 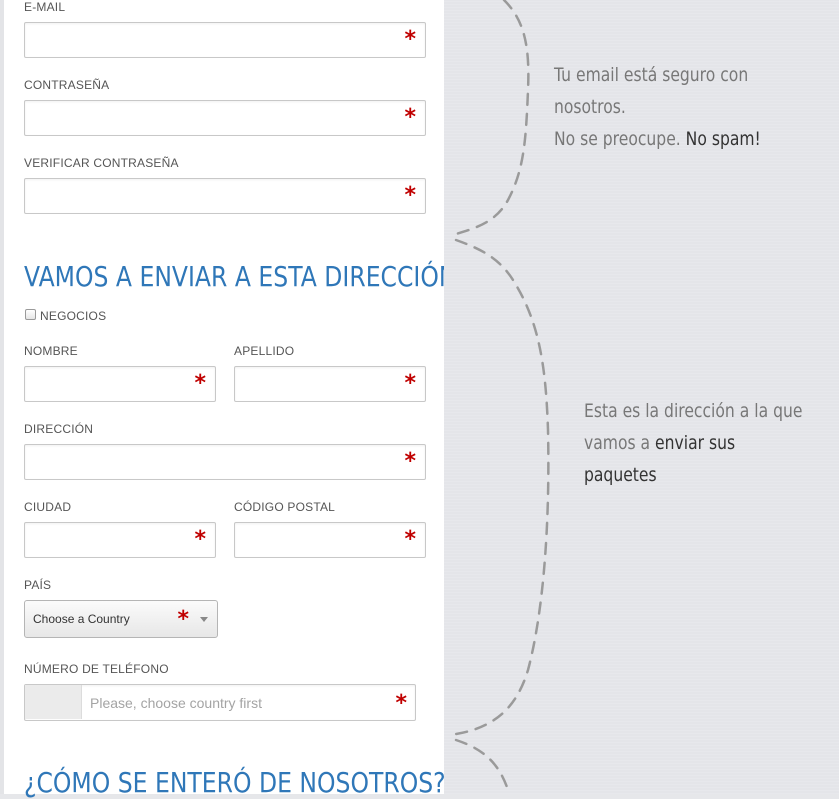 What do you see at coordinates (225, 462) in the screenshot?
I see `address-input: *` at bounding box center [225, 462].